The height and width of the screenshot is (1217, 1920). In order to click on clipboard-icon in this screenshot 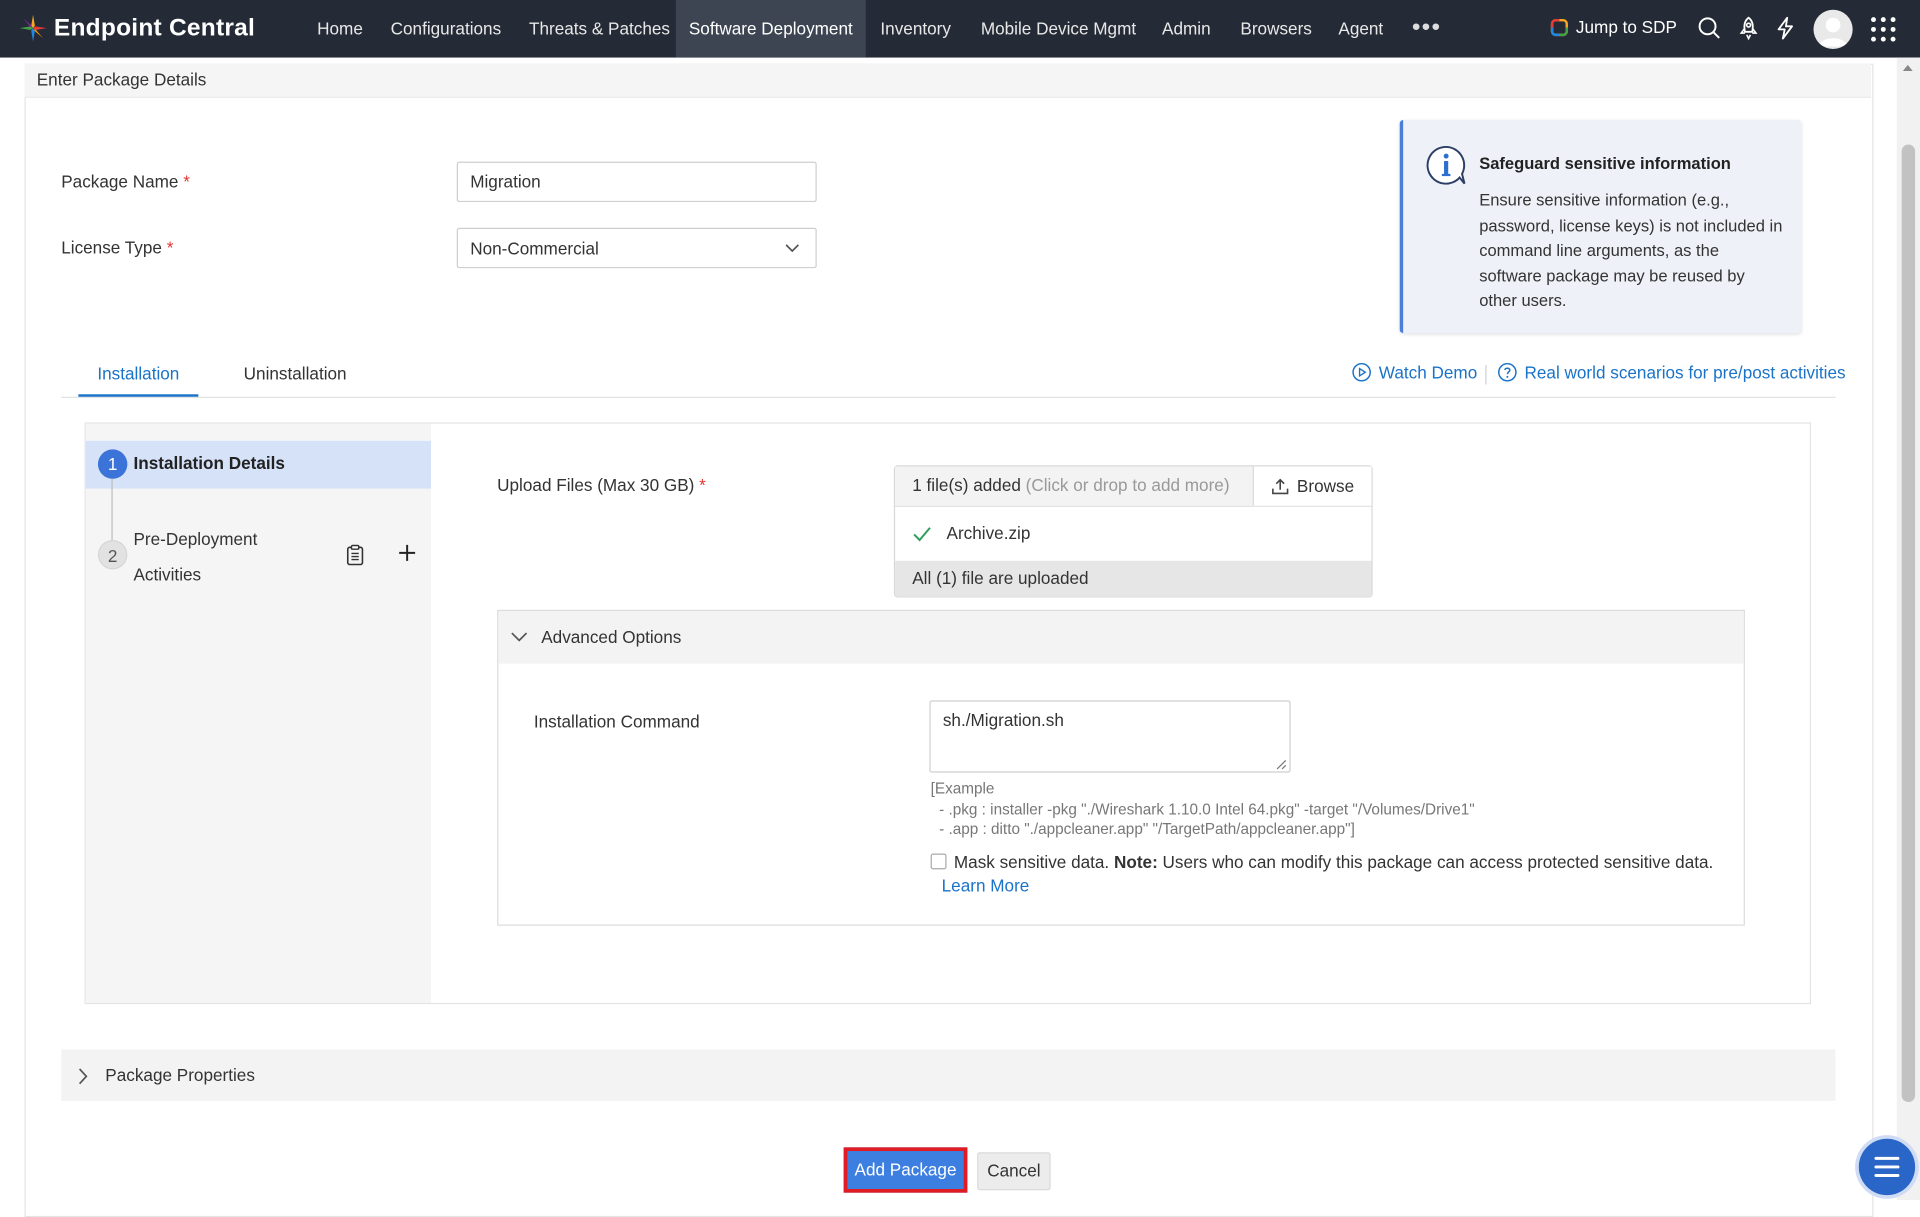, I will do `click(355, 555)`.